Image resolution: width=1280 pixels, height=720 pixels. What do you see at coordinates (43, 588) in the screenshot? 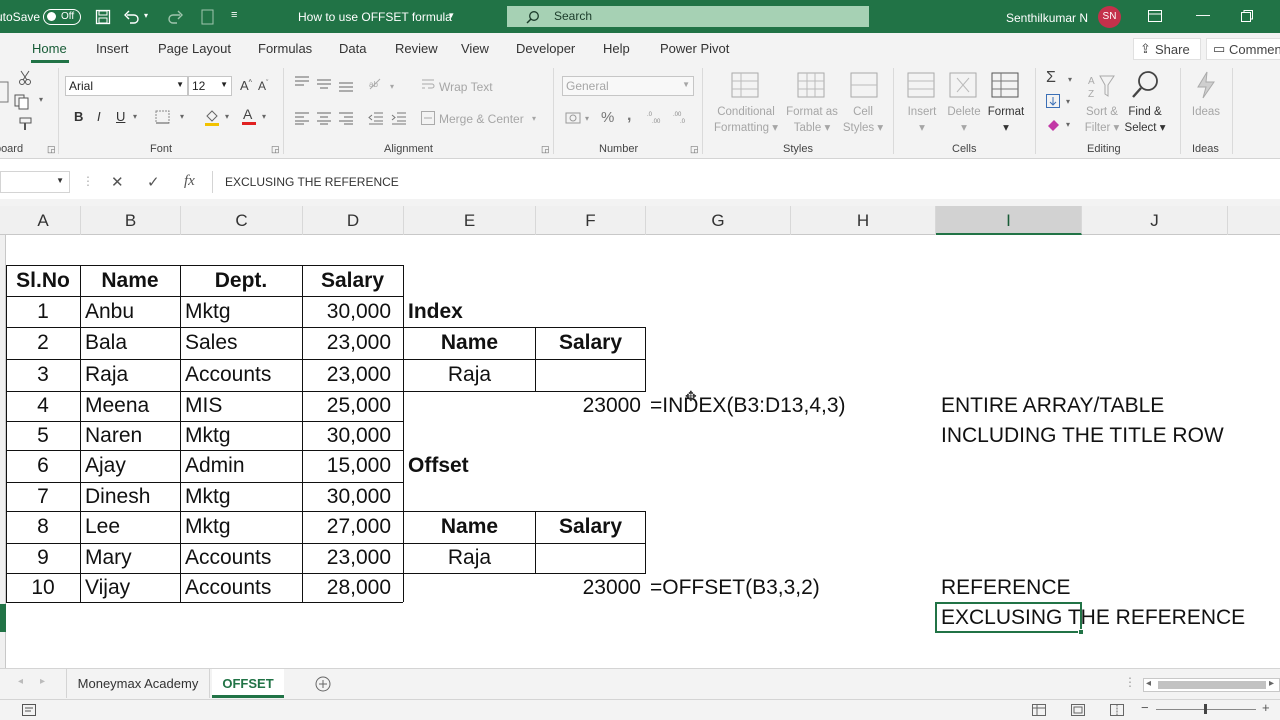
I see `table-cell: 10` at bounding box center [43, 588].